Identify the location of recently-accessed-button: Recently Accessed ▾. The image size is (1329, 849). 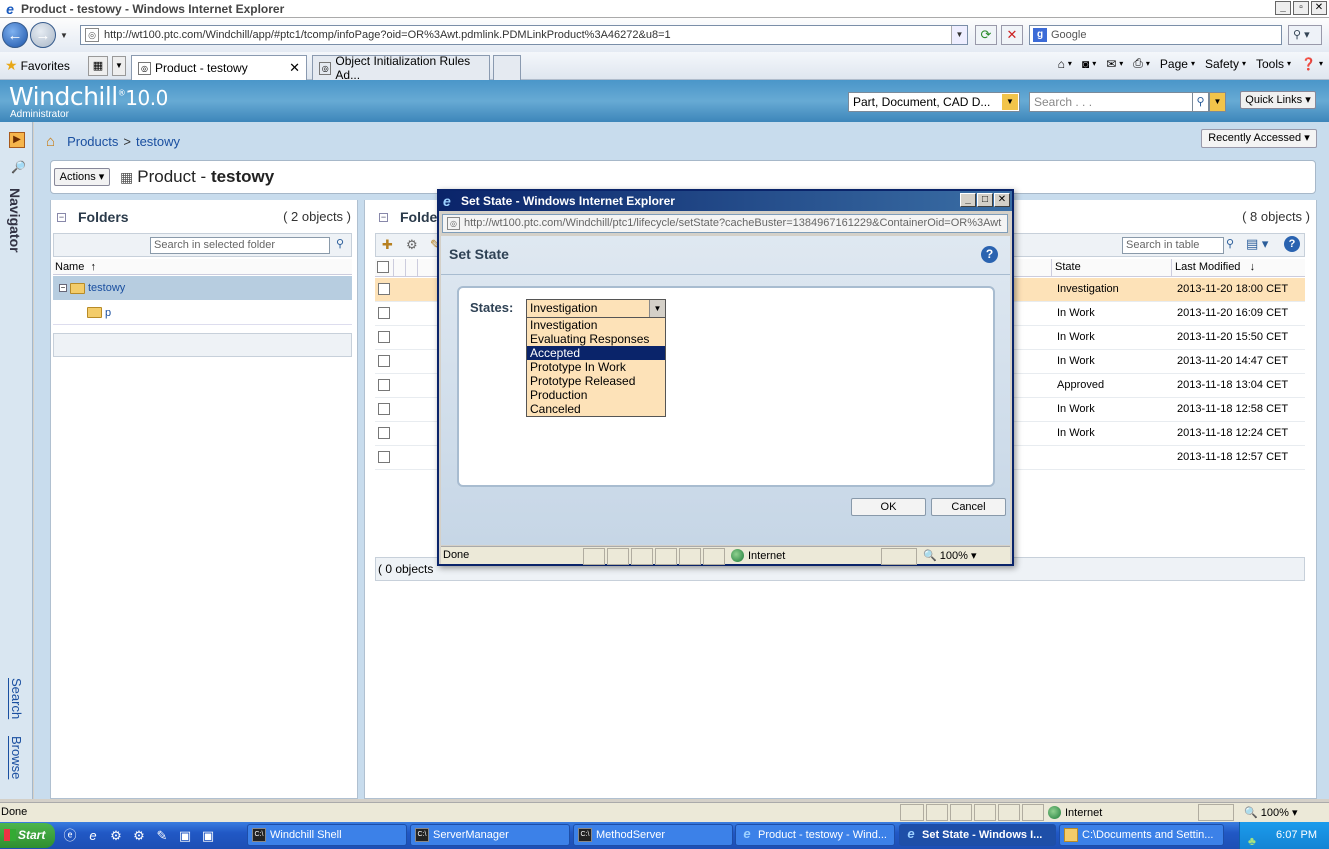
(1259, 138).